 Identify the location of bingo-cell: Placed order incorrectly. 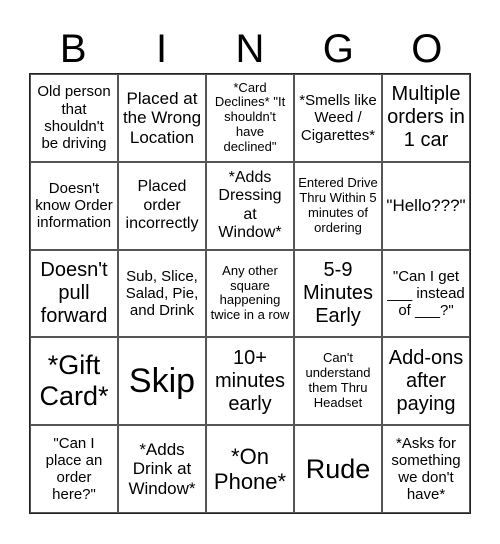
(162, 205).